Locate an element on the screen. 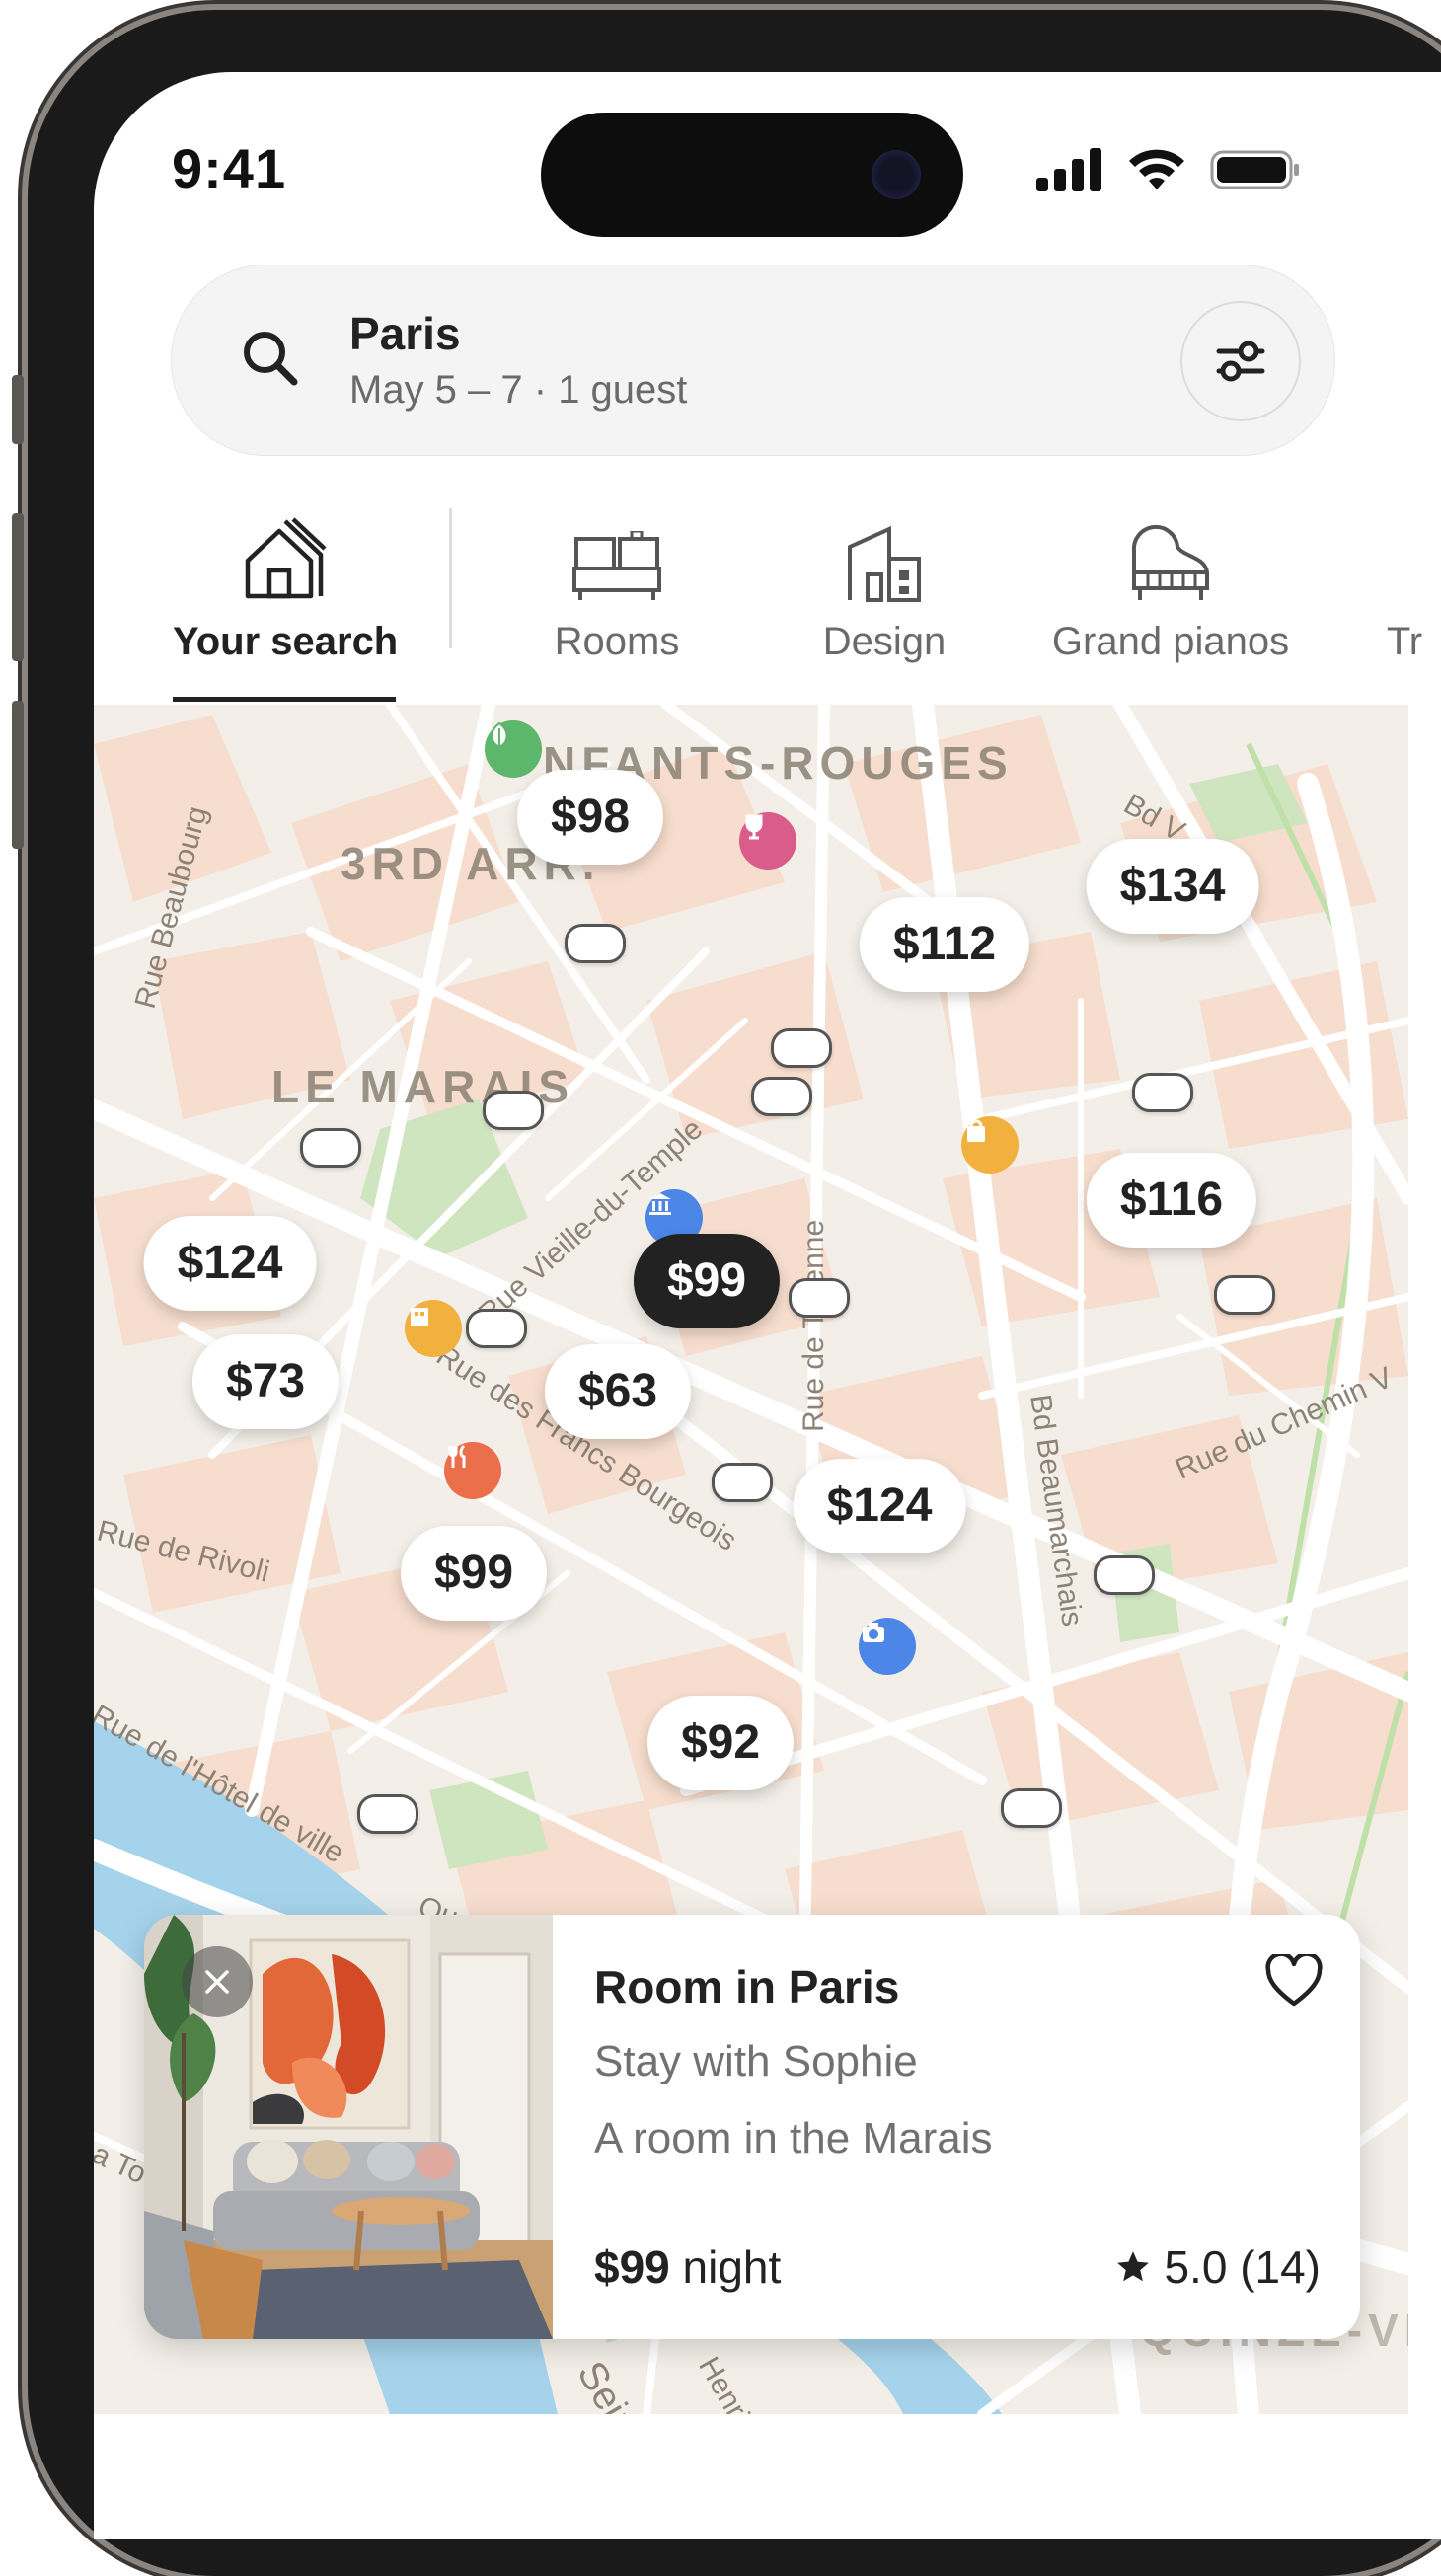  tab-label: Design is located at coordinates (884, 641).